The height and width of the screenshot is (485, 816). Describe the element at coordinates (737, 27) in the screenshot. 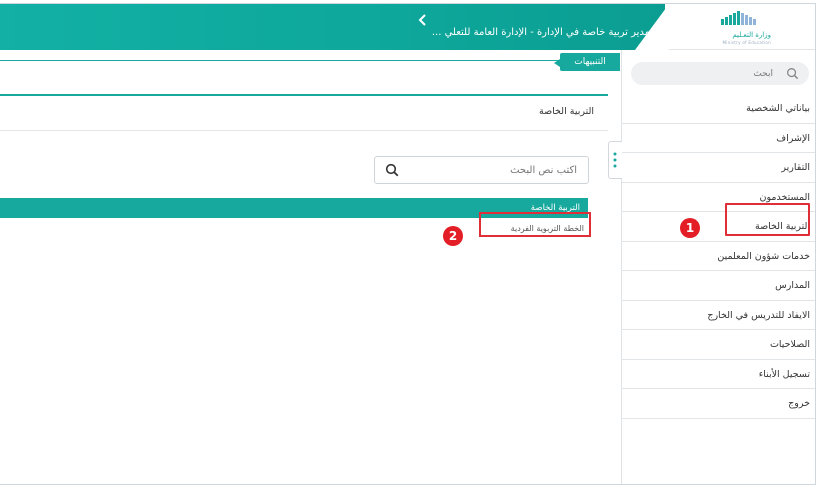

I see `ministry-logo: وزارة التعـليم Ministry of Education` at that location.